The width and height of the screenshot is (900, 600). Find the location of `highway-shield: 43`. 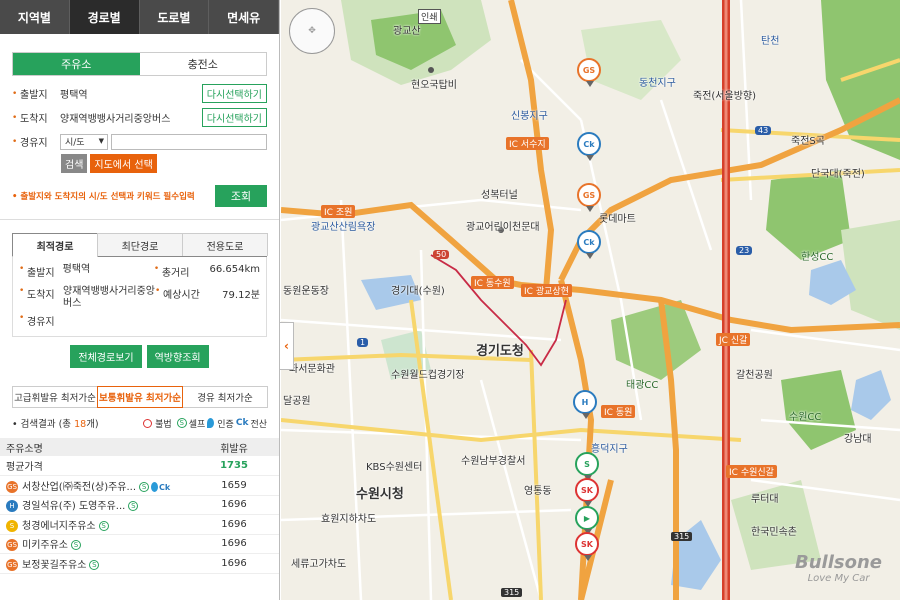

highway-shield: 43 is located at coordinates (763, 130).